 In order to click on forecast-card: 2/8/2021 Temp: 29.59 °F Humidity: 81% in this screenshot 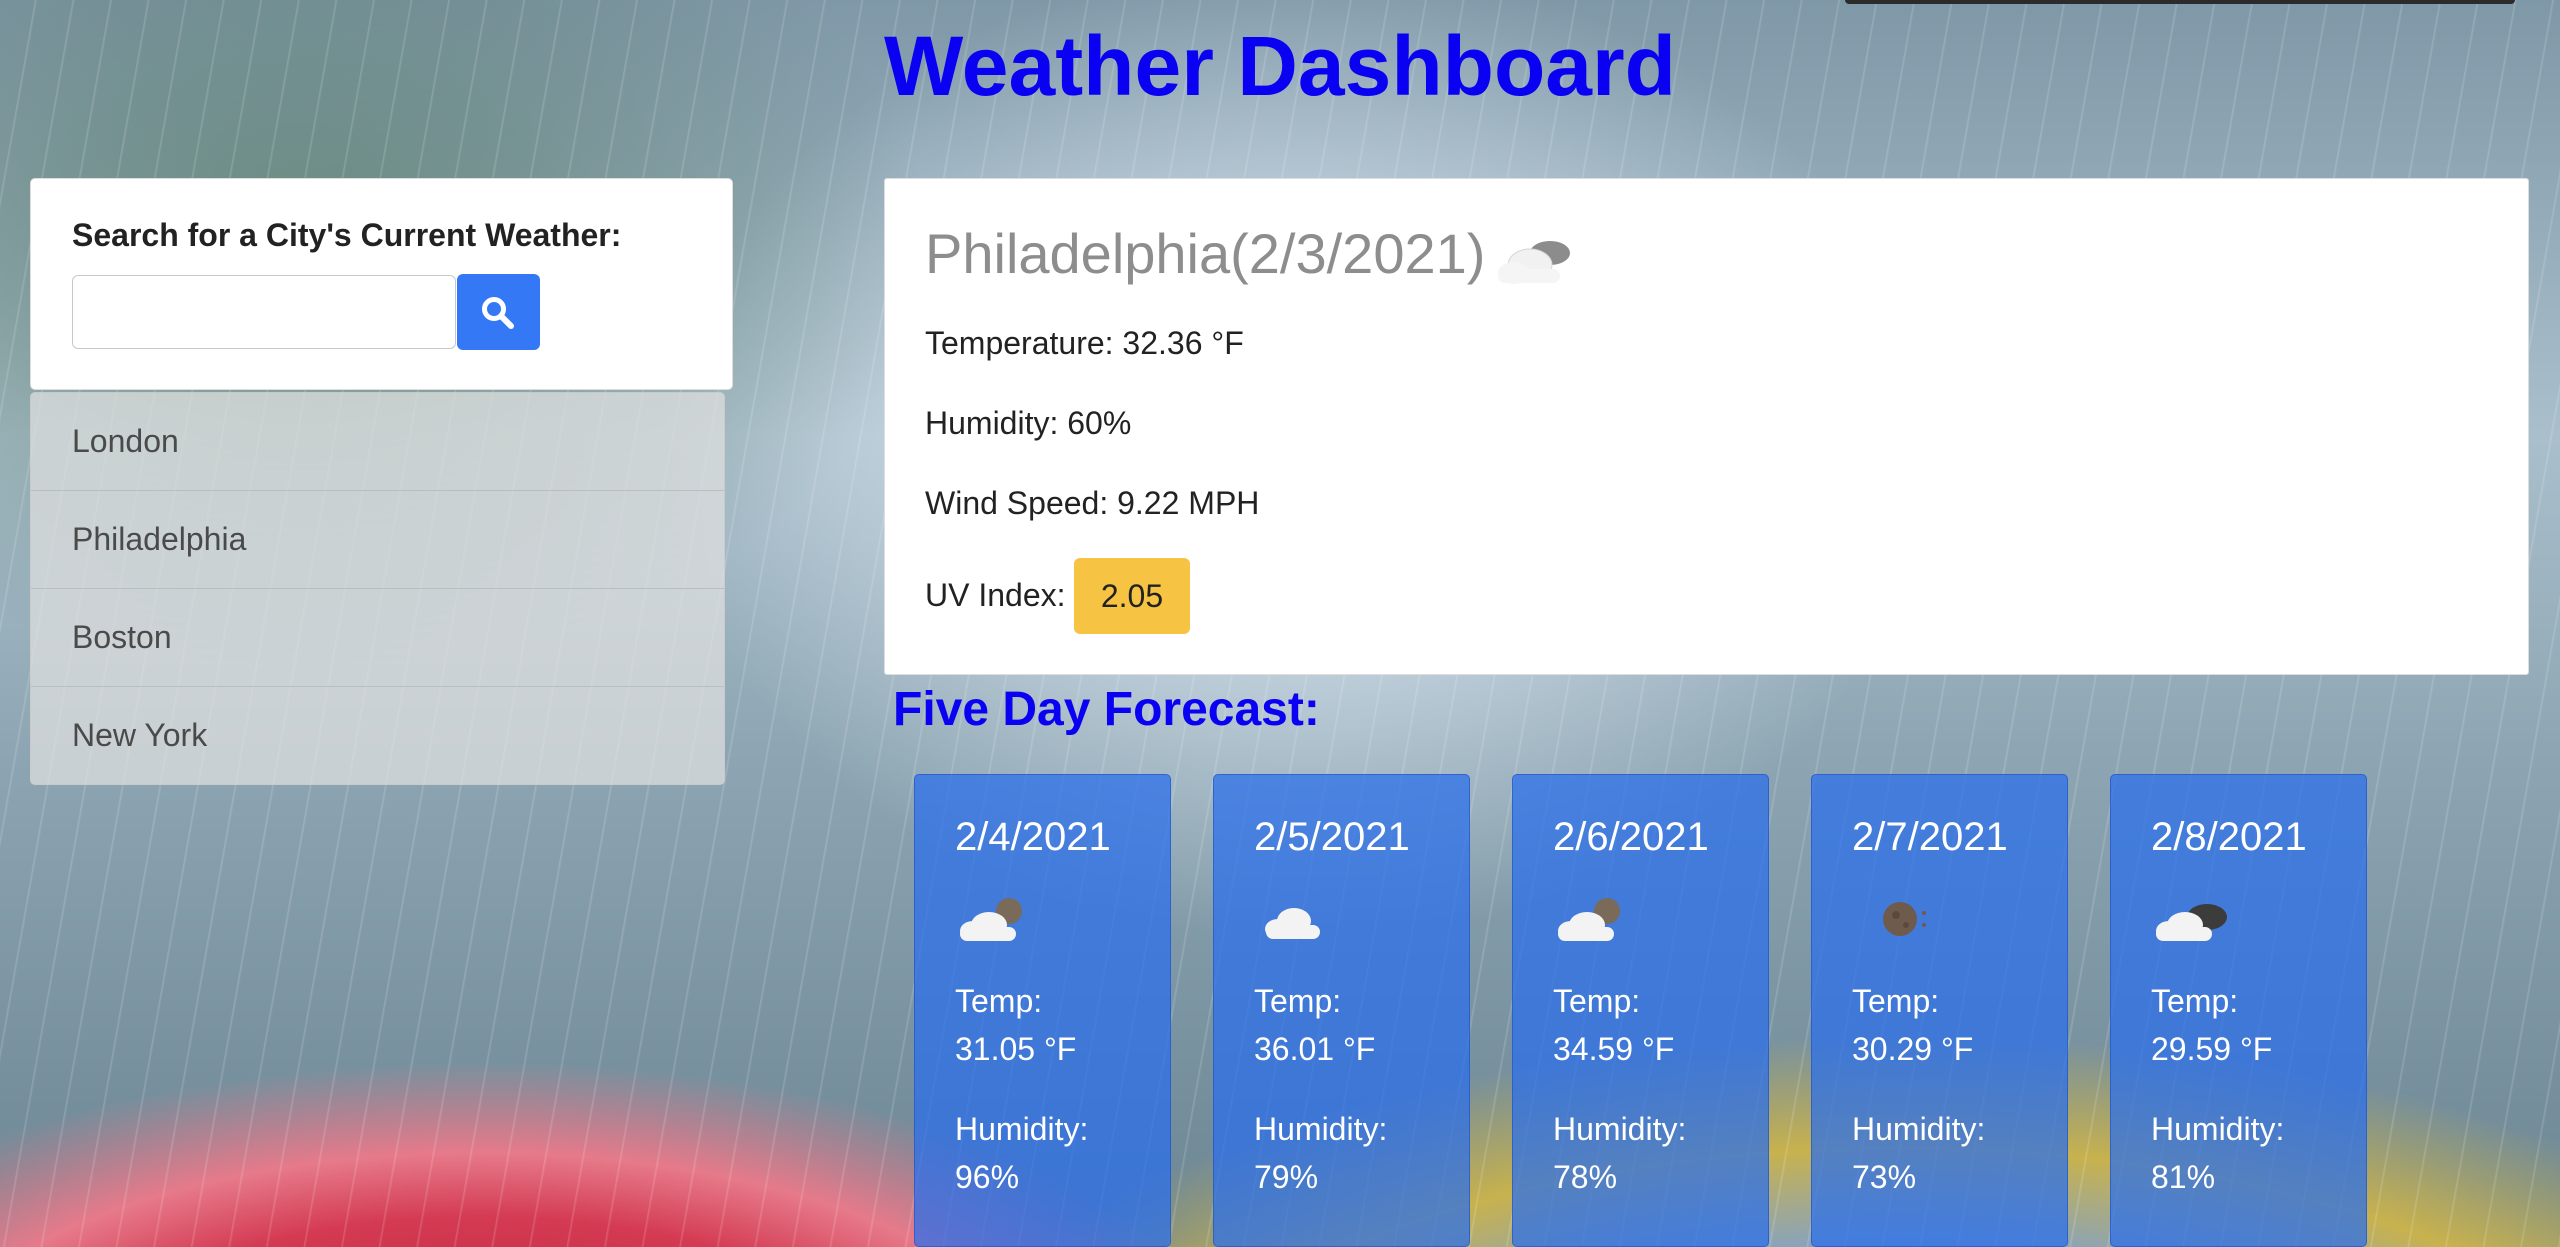, I will do `click(2238, 1010)`.